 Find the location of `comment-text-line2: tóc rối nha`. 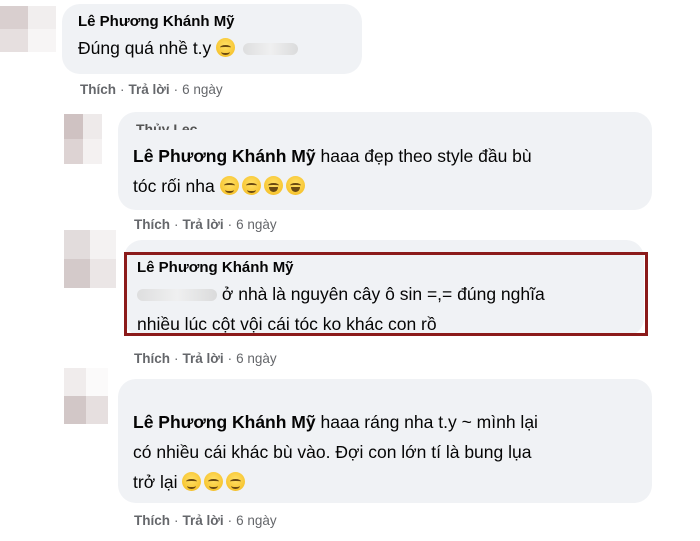

comment-text-line2: tóc rối nha is located at coordinates (174, 186).